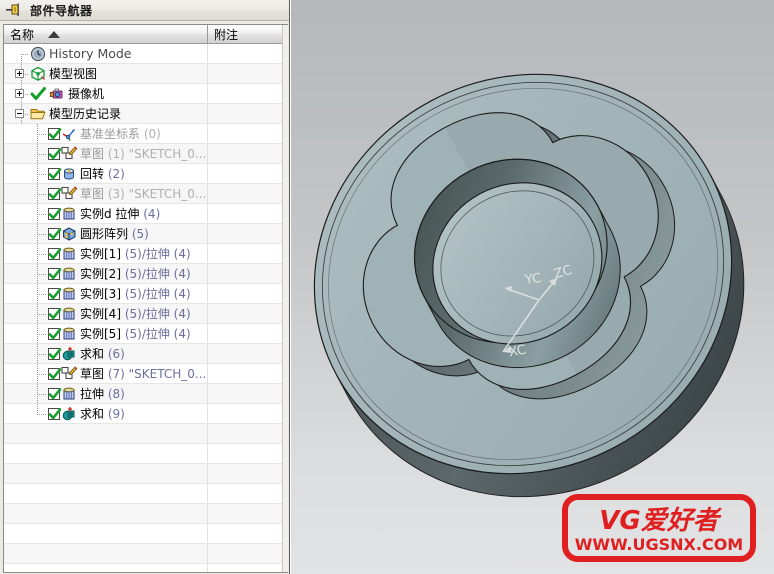 This screenshot has width=774, height=574. Describe the element at coordinates (106, 353) in the screenshot. I see `tree-row-name-cell: 求和 (6)` at that location.